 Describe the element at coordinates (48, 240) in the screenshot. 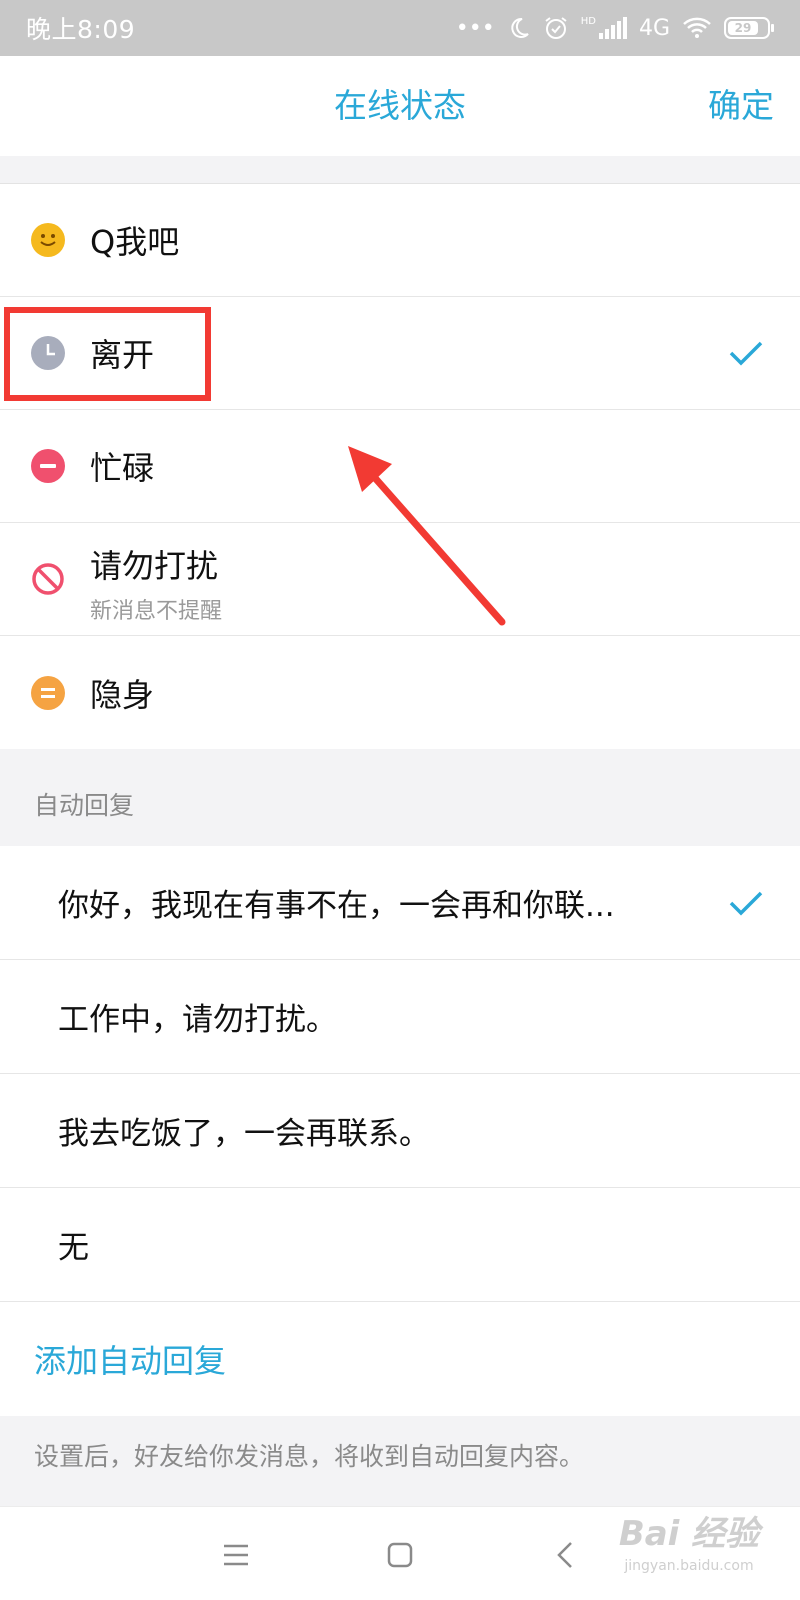

I see `smile-icon` at that location.